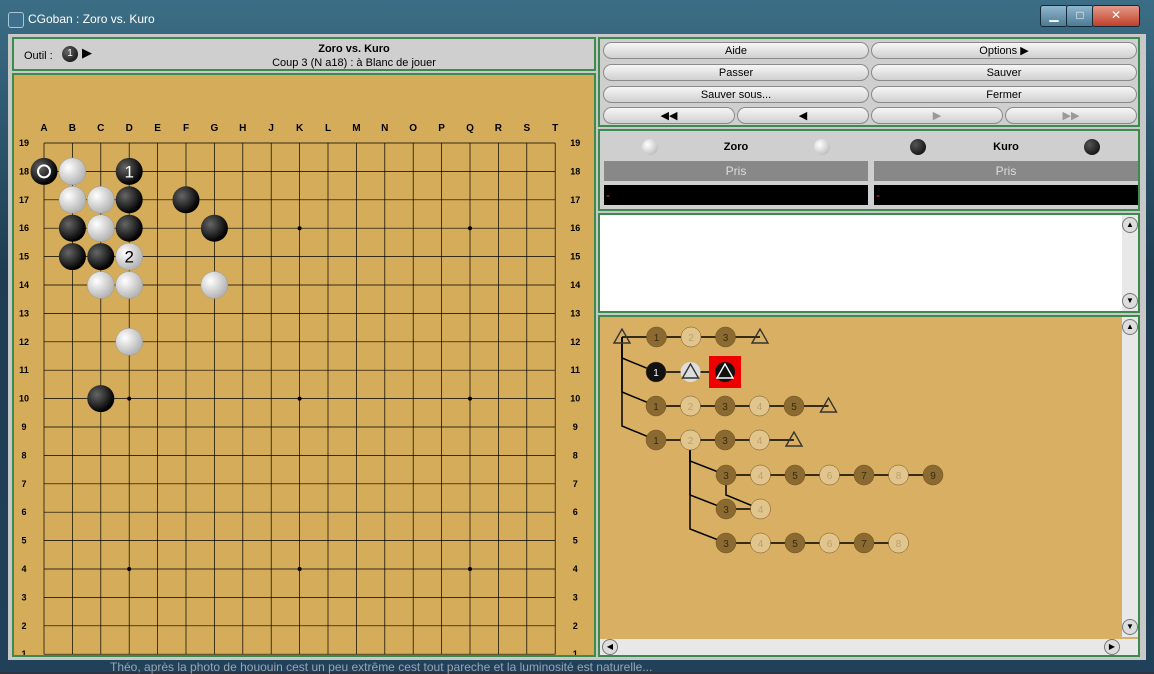  I want to click on help-button: Aide, so click(736, 50).